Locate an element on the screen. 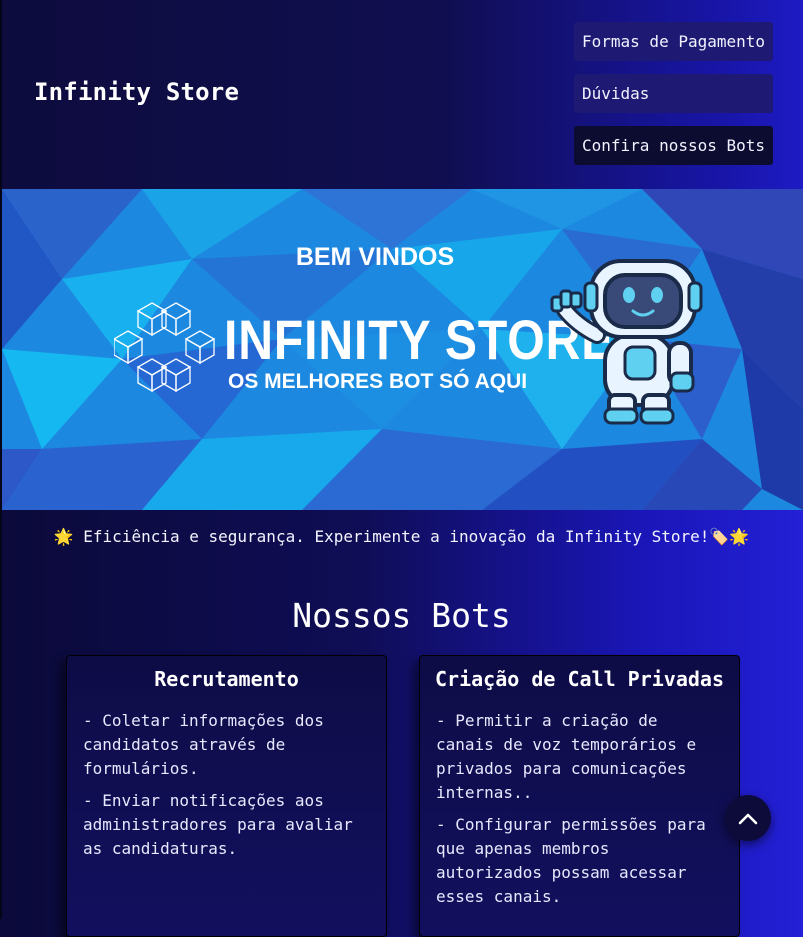 This screenshot has width=803, height=937. nav-faq: Dúvidas is located at coordinates (673, 93).